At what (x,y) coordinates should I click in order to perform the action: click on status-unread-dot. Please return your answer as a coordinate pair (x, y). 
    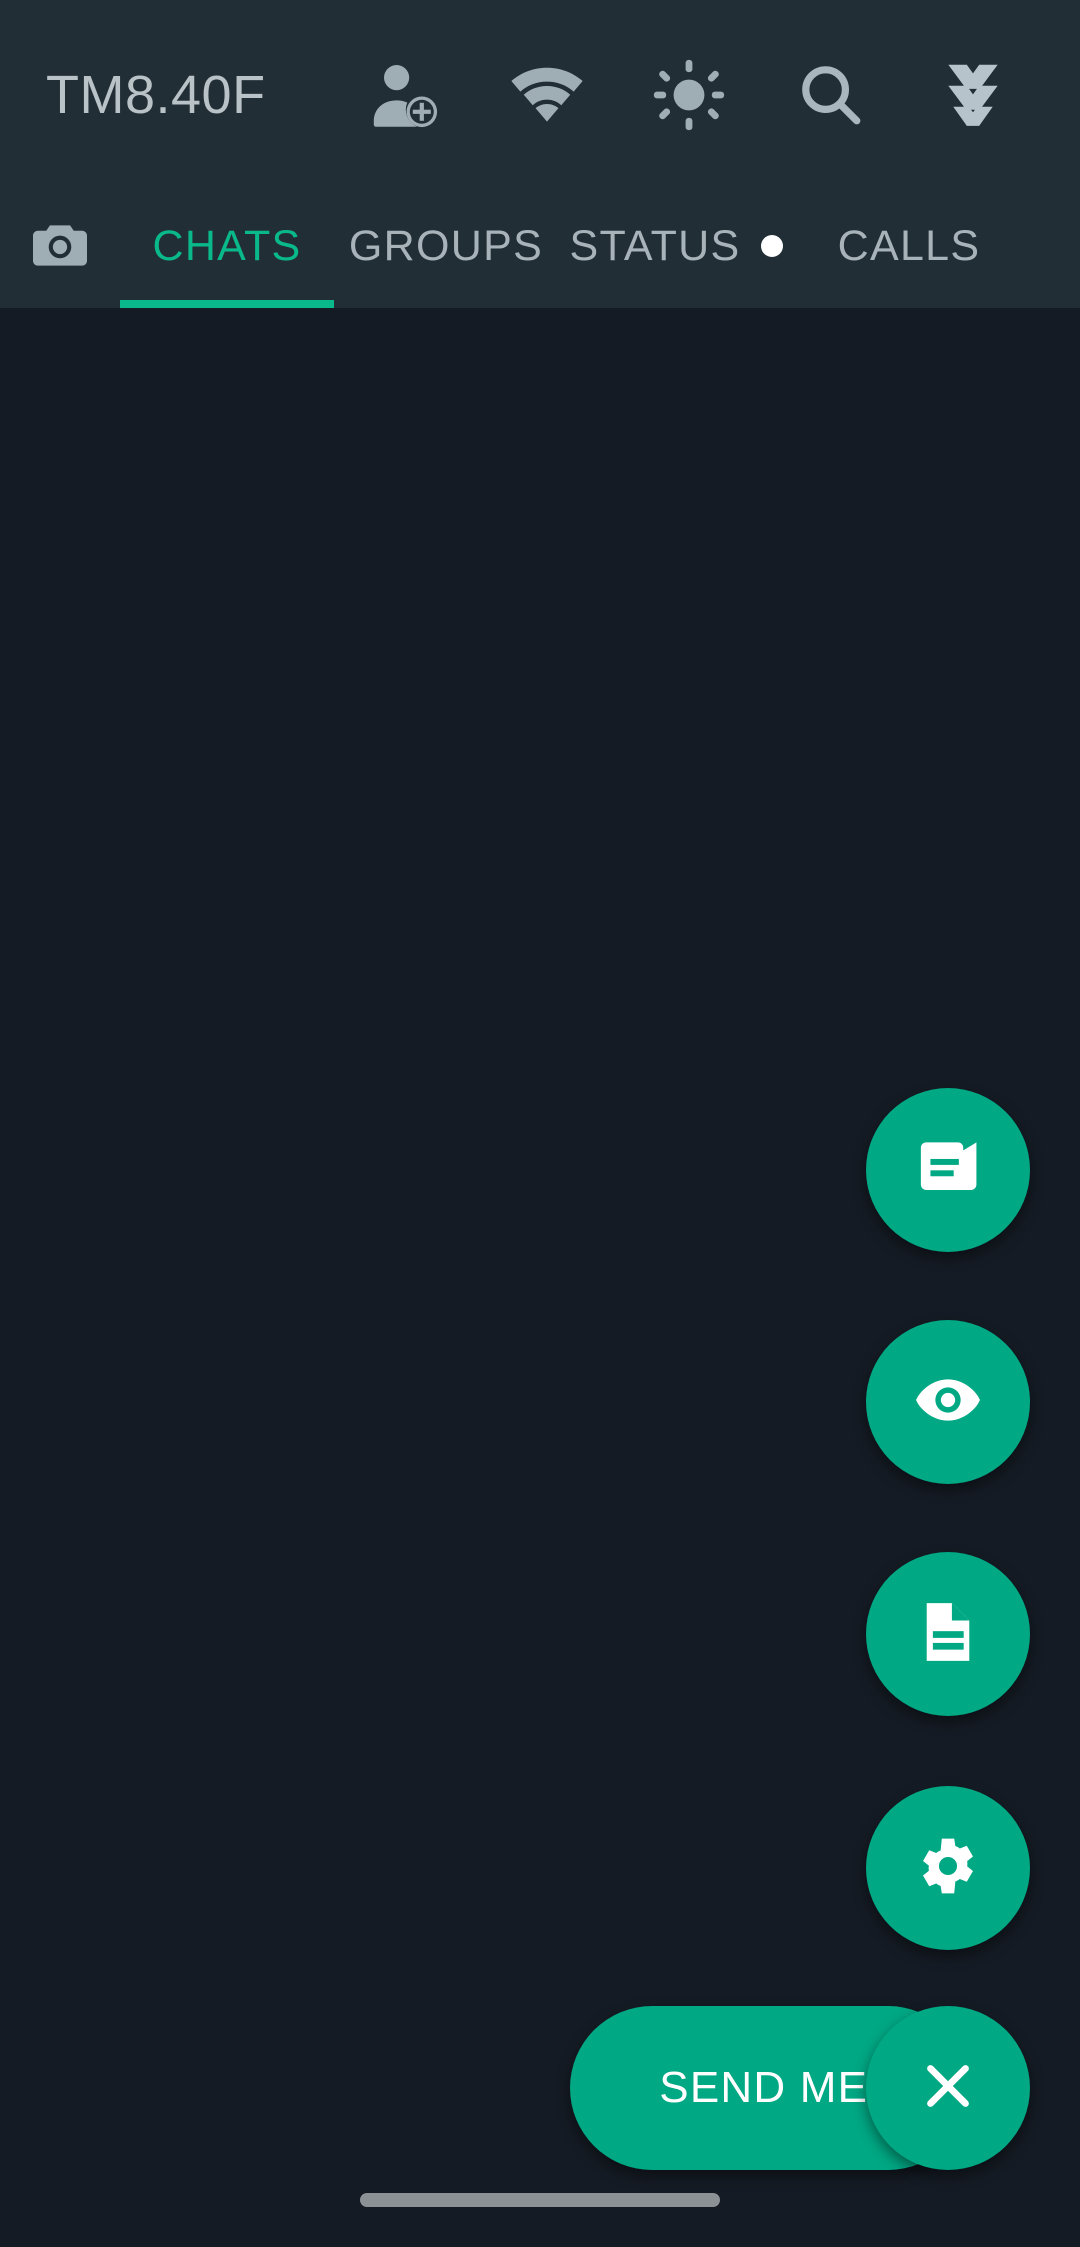
    Looking at the image, I should click on (771, 246).